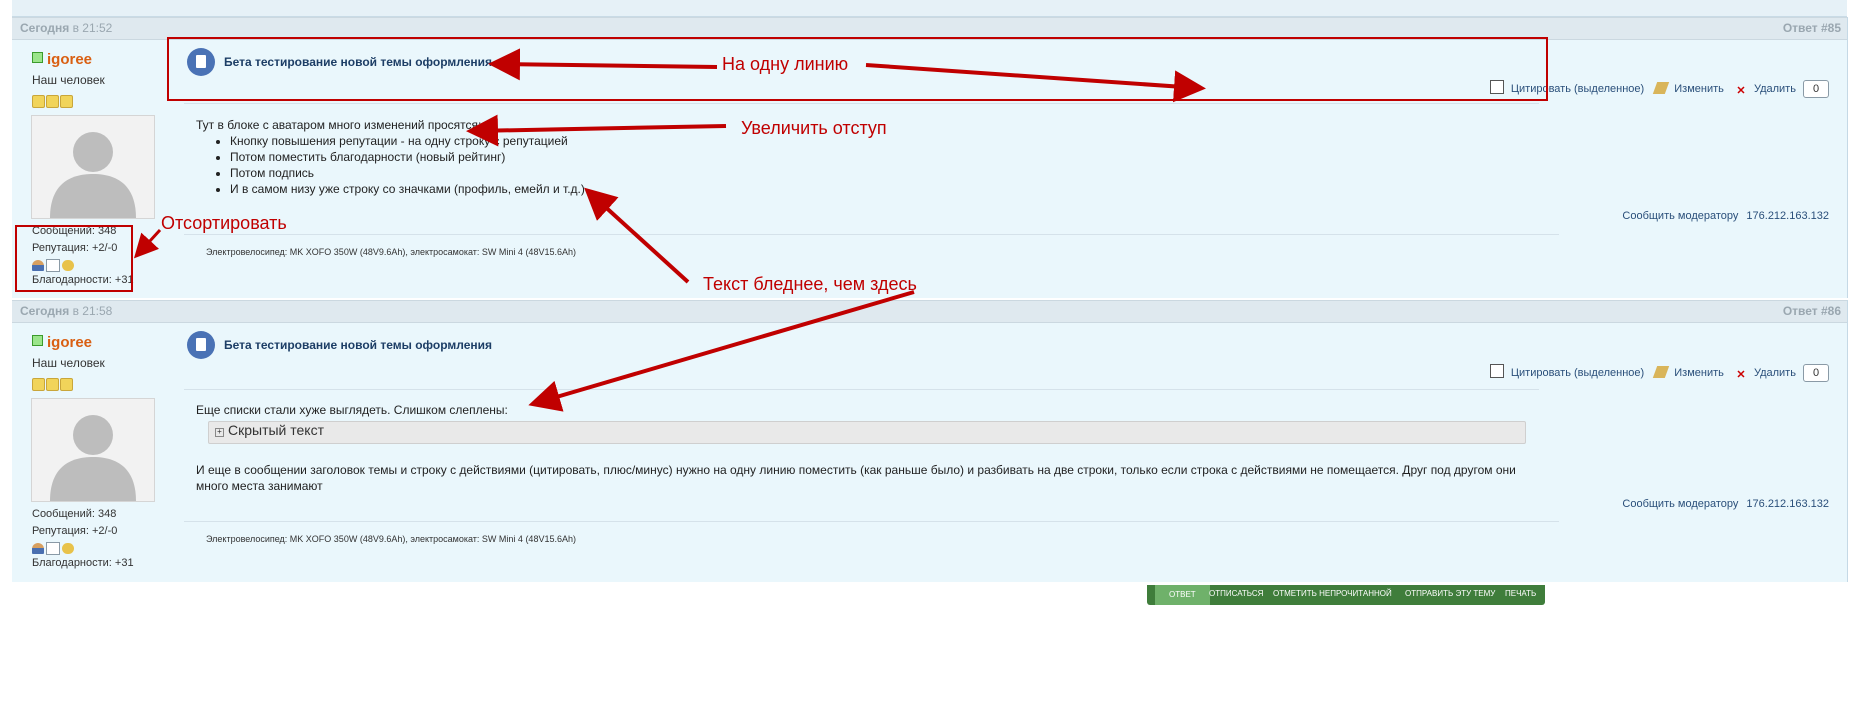  I want to click on annotation-box-author-stats, so click(74, 258).